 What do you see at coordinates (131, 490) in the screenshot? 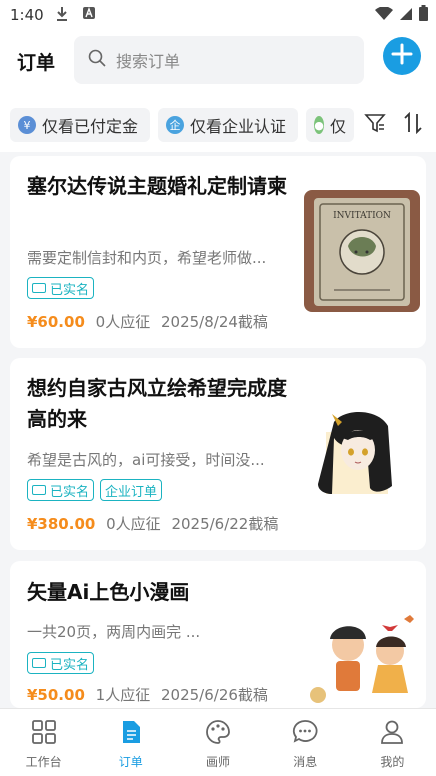
I see `enterprise-order-tag: 企业订单` at bounding box center [131, 490].